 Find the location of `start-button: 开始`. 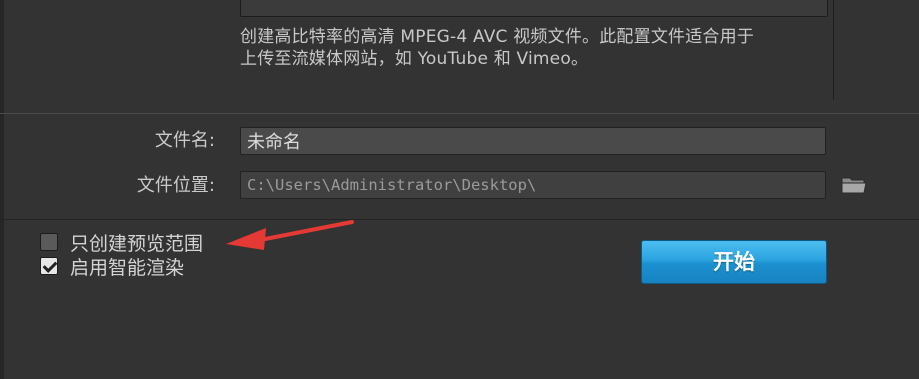

start-button: 开始 is located at coordinates (734, 262).